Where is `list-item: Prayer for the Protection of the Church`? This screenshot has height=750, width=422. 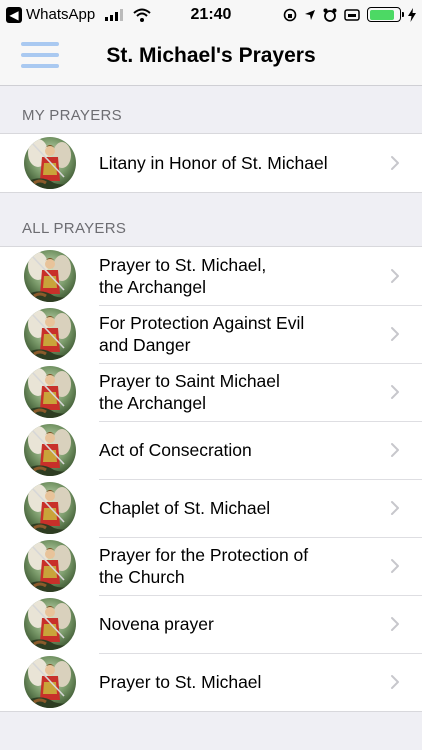
list-item: Prayer for the Protection of the Church is located at coordinates (211, 566).